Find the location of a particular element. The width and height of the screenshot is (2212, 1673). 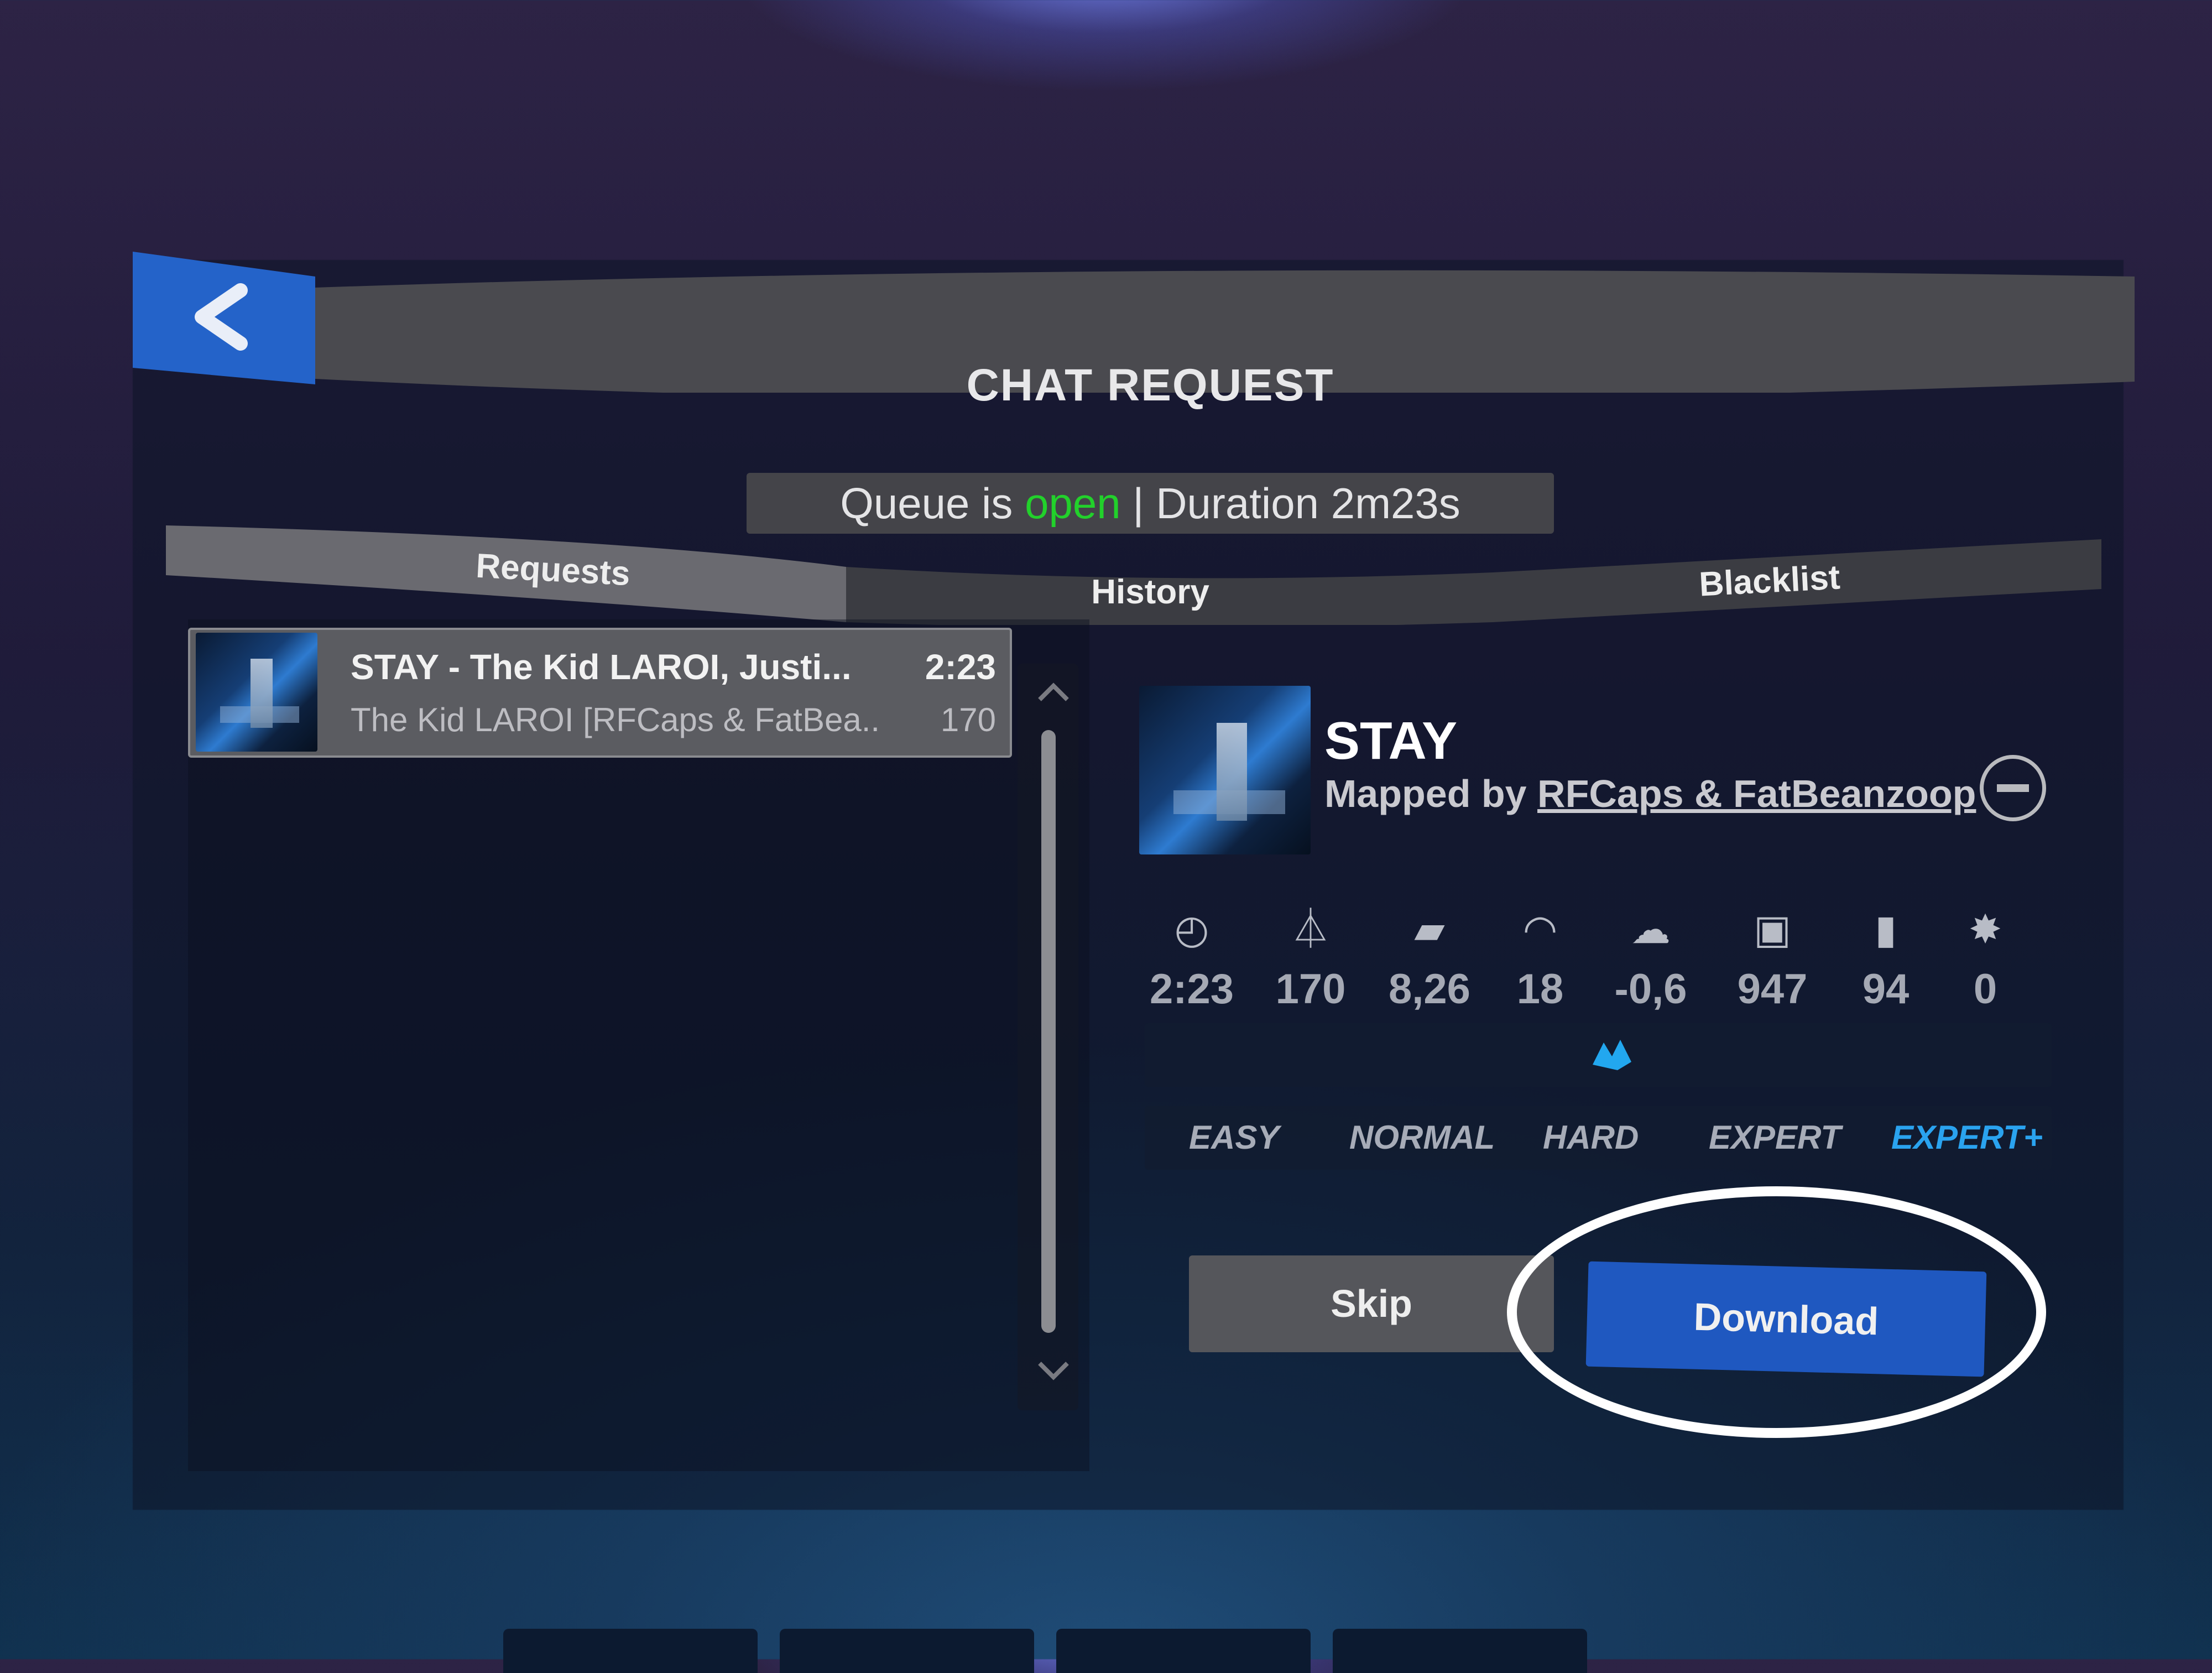

request-duration: 2:23 is located at coordinates (961, 667).